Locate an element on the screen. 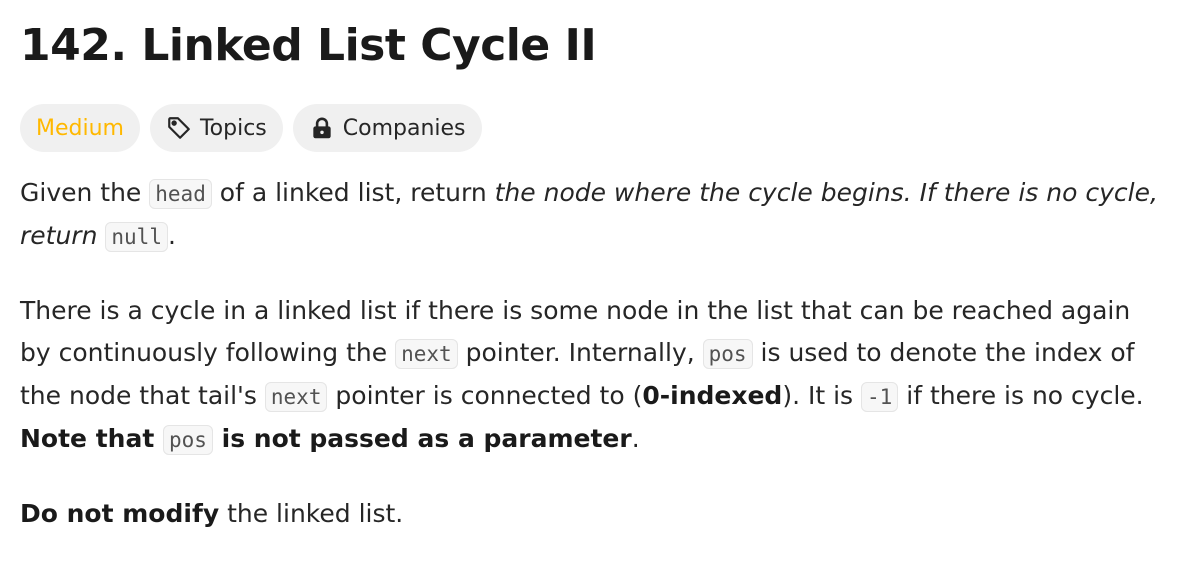  topics-button: Topics is located at coordinates (216, 128).